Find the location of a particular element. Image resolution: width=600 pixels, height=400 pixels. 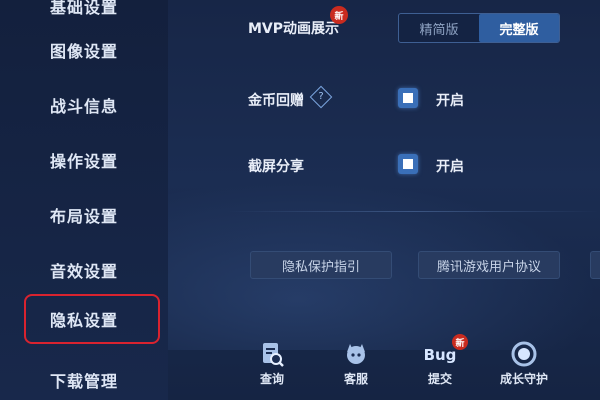

document-search-icon is located at coordinates (273, 355).